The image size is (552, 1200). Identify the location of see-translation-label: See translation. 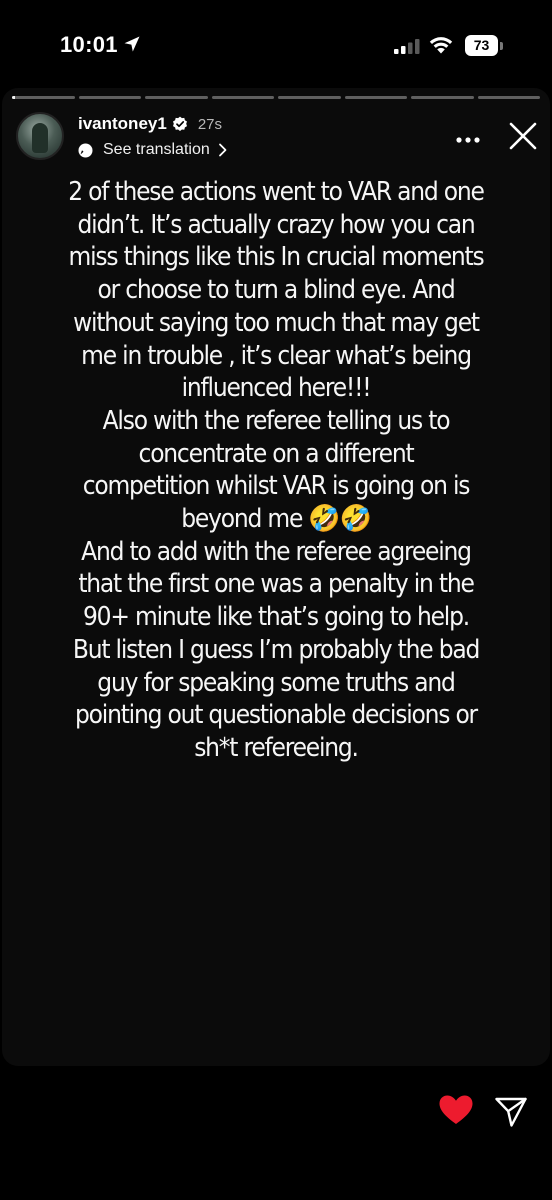
(156, 149).